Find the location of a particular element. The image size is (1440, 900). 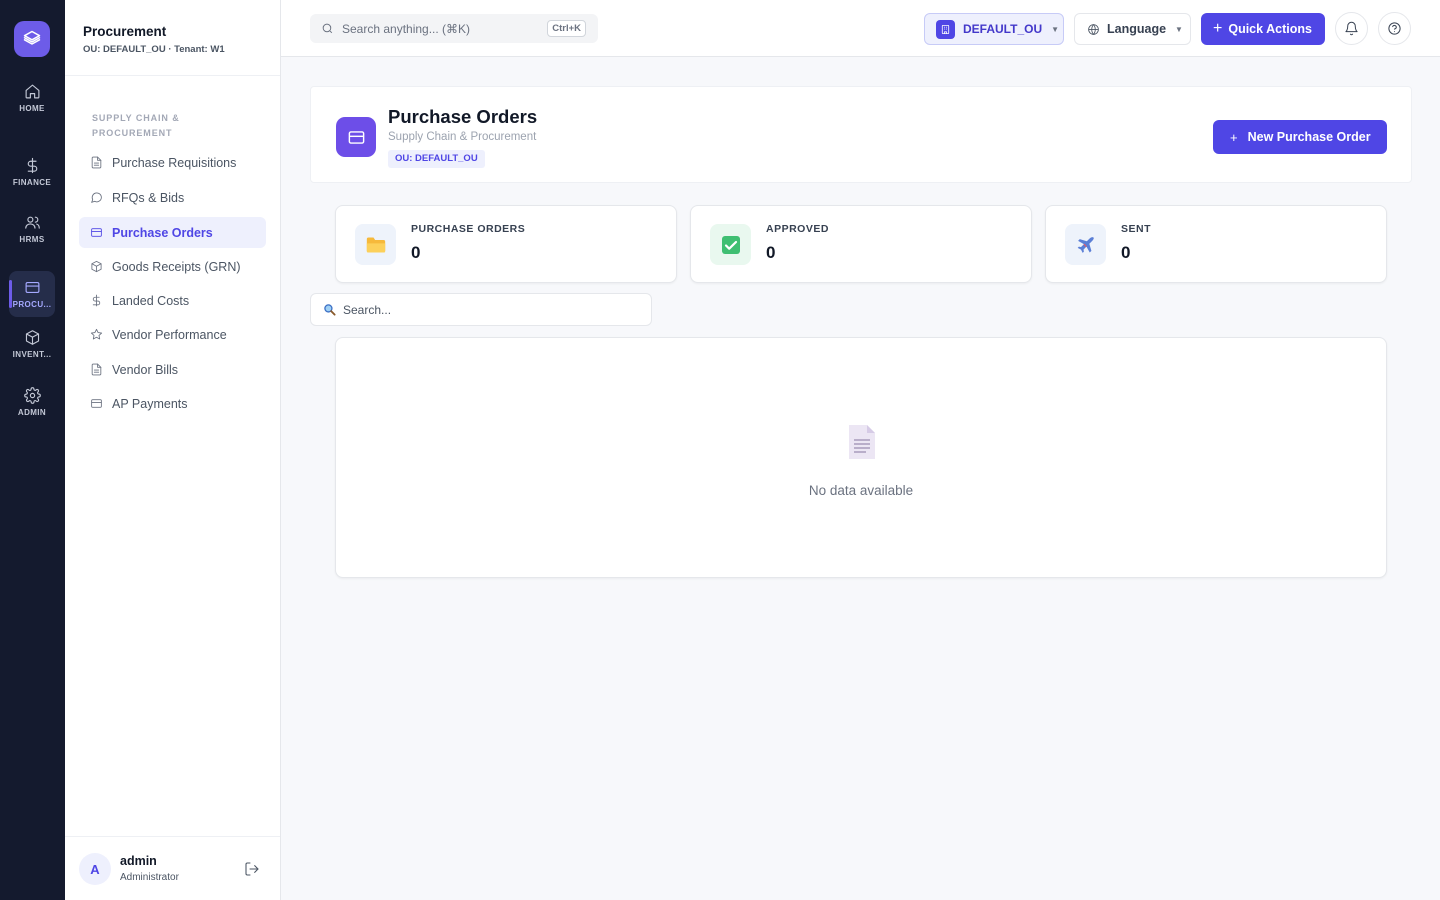

rail-item-label: ADMIN is located at coordinates (32, 412).